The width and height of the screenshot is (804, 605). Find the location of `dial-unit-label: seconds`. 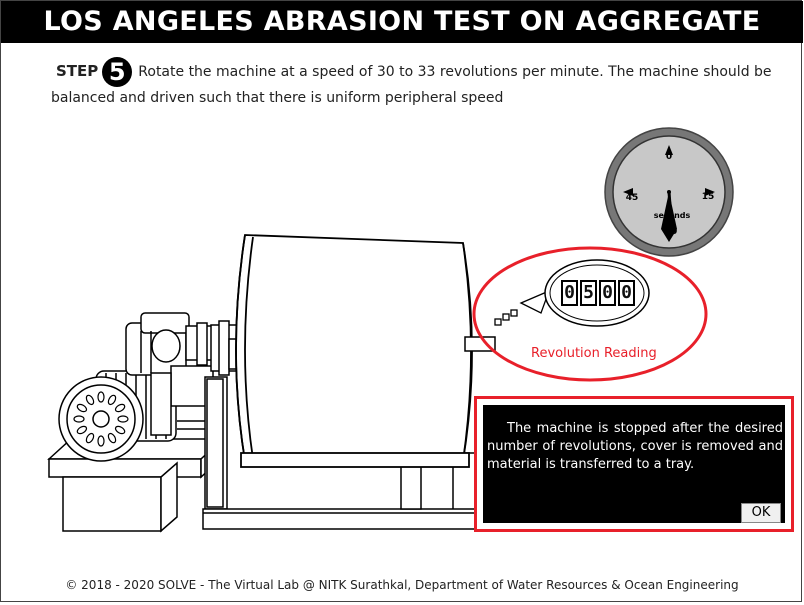

dial-unit-label: seconds is located at coordinates (672, 215).